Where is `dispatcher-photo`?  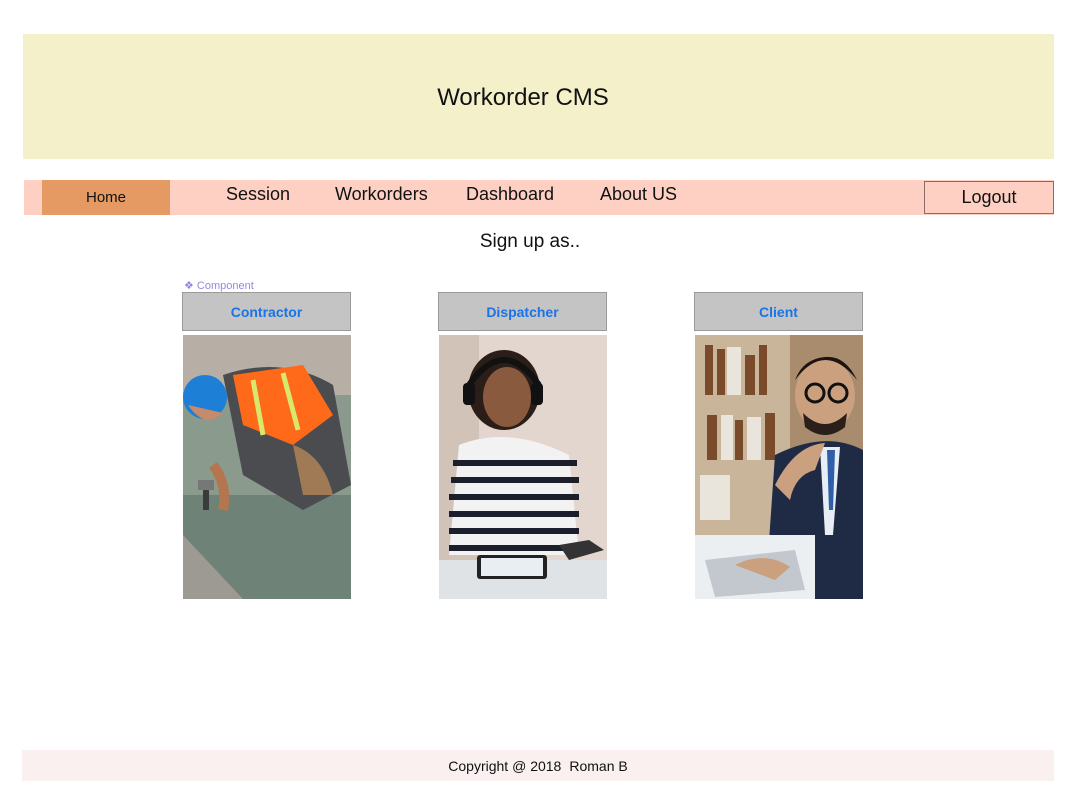
dispatcher-photo is located at coordinates (523, 467).